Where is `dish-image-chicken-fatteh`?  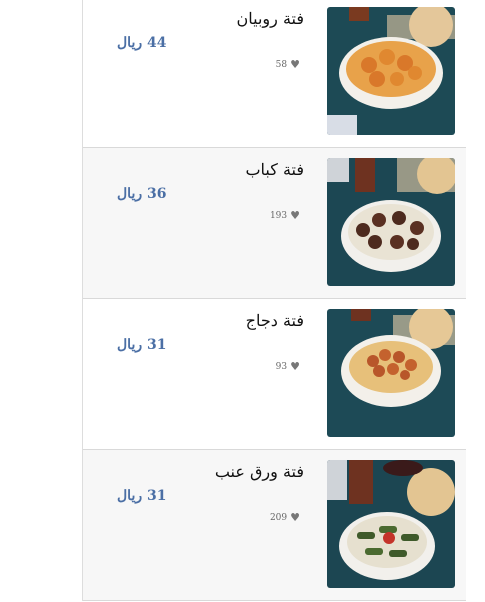 dish-image-chicken-fatteh is located at coordinates (391, 373).